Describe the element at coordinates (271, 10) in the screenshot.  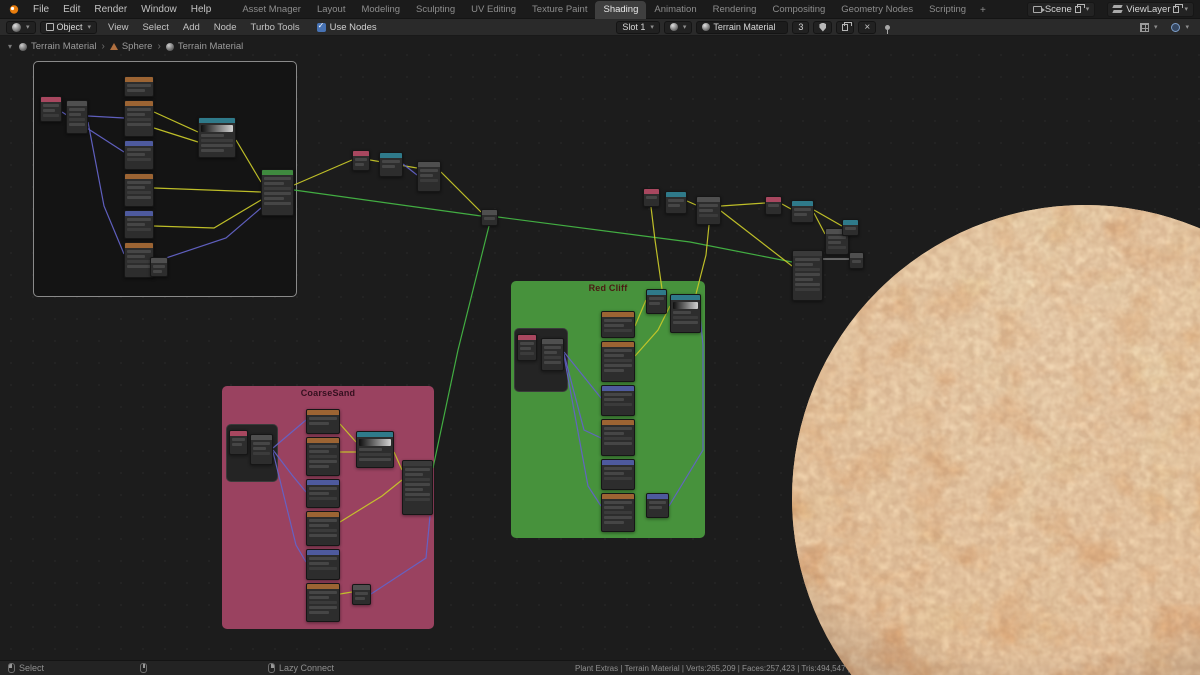
I see `workspace-tab-asset-mnager: Asset Mnager` at that location.